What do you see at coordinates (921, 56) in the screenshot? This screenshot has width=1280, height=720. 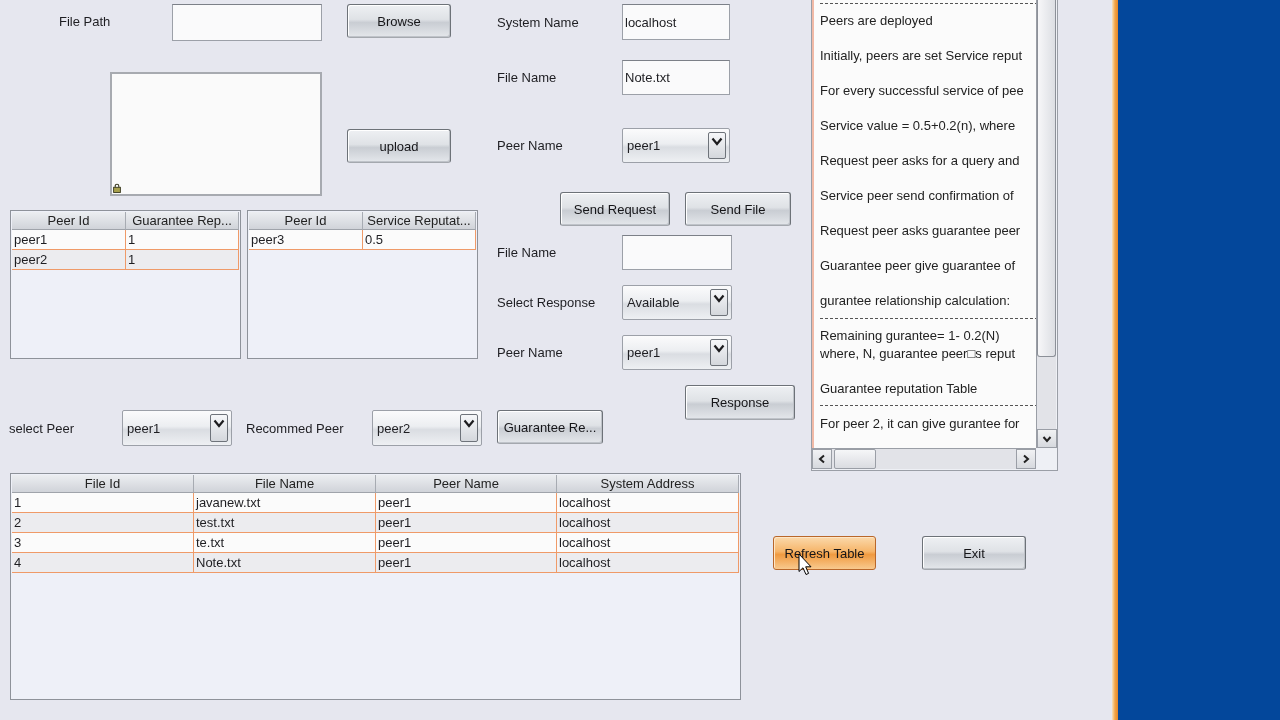 I see `log-line: Initially, peers are set Service reput` at bounding box center [921, 56].